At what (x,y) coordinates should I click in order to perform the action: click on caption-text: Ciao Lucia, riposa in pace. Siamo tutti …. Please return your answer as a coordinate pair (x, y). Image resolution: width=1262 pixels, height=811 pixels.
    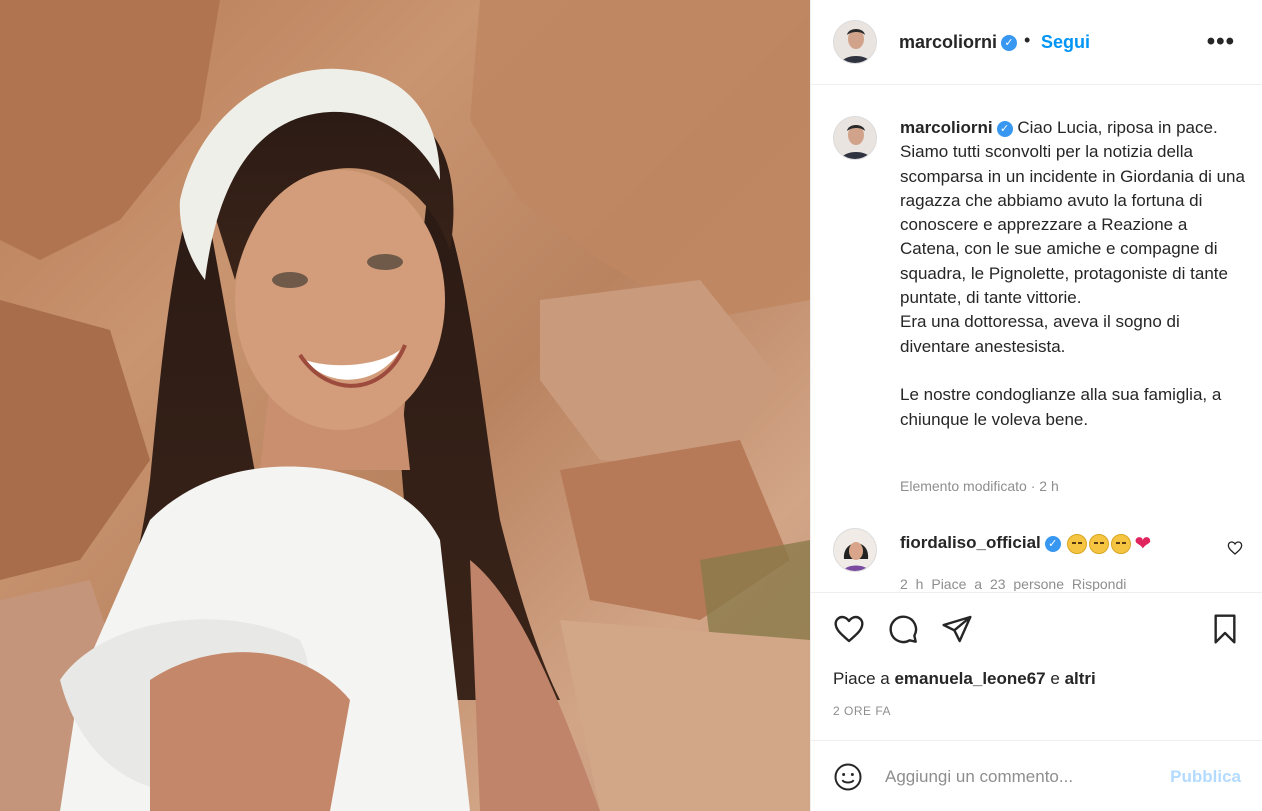
    Looking at the image, I should click on (1072, 273).